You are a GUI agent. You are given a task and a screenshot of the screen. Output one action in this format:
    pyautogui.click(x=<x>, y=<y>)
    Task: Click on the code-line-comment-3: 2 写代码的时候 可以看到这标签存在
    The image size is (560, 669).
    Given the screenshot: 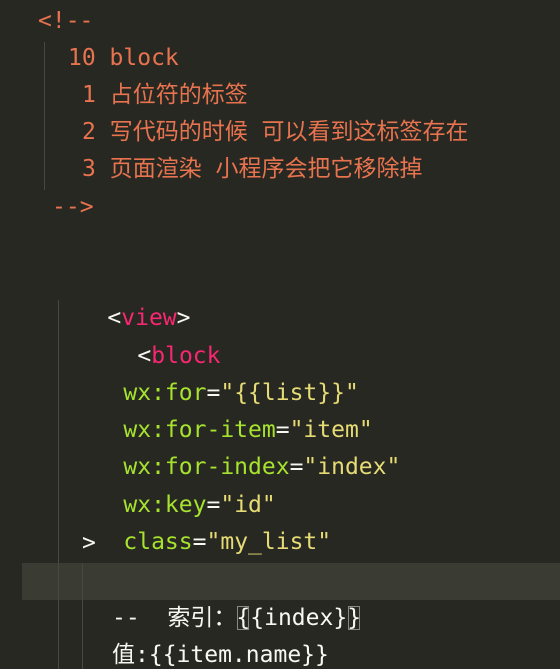 What is the action you would take?
    pyautogui.click(x=275, y=132)
    